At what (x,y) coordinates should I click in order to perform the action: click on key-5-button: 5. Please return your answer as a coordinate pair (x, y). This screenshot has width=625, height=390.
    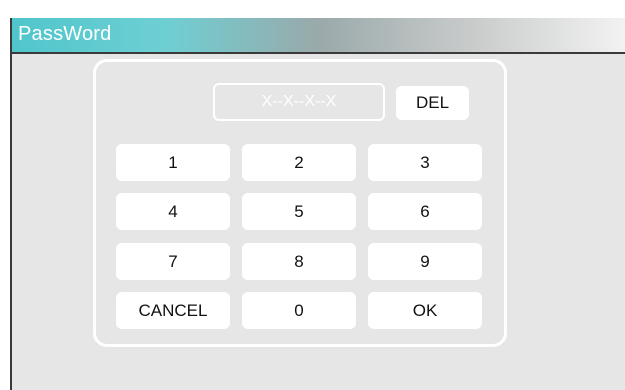
    Looking at the image, I should click on (299, 211).